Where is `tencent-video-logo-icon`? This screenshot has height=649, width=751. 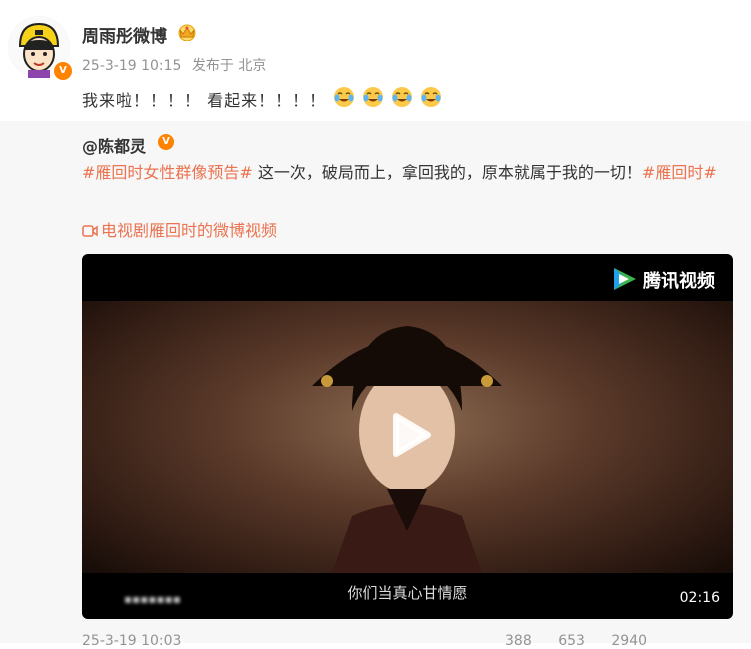
tencent-video-logo-icon is located at coordinates (625, 279).